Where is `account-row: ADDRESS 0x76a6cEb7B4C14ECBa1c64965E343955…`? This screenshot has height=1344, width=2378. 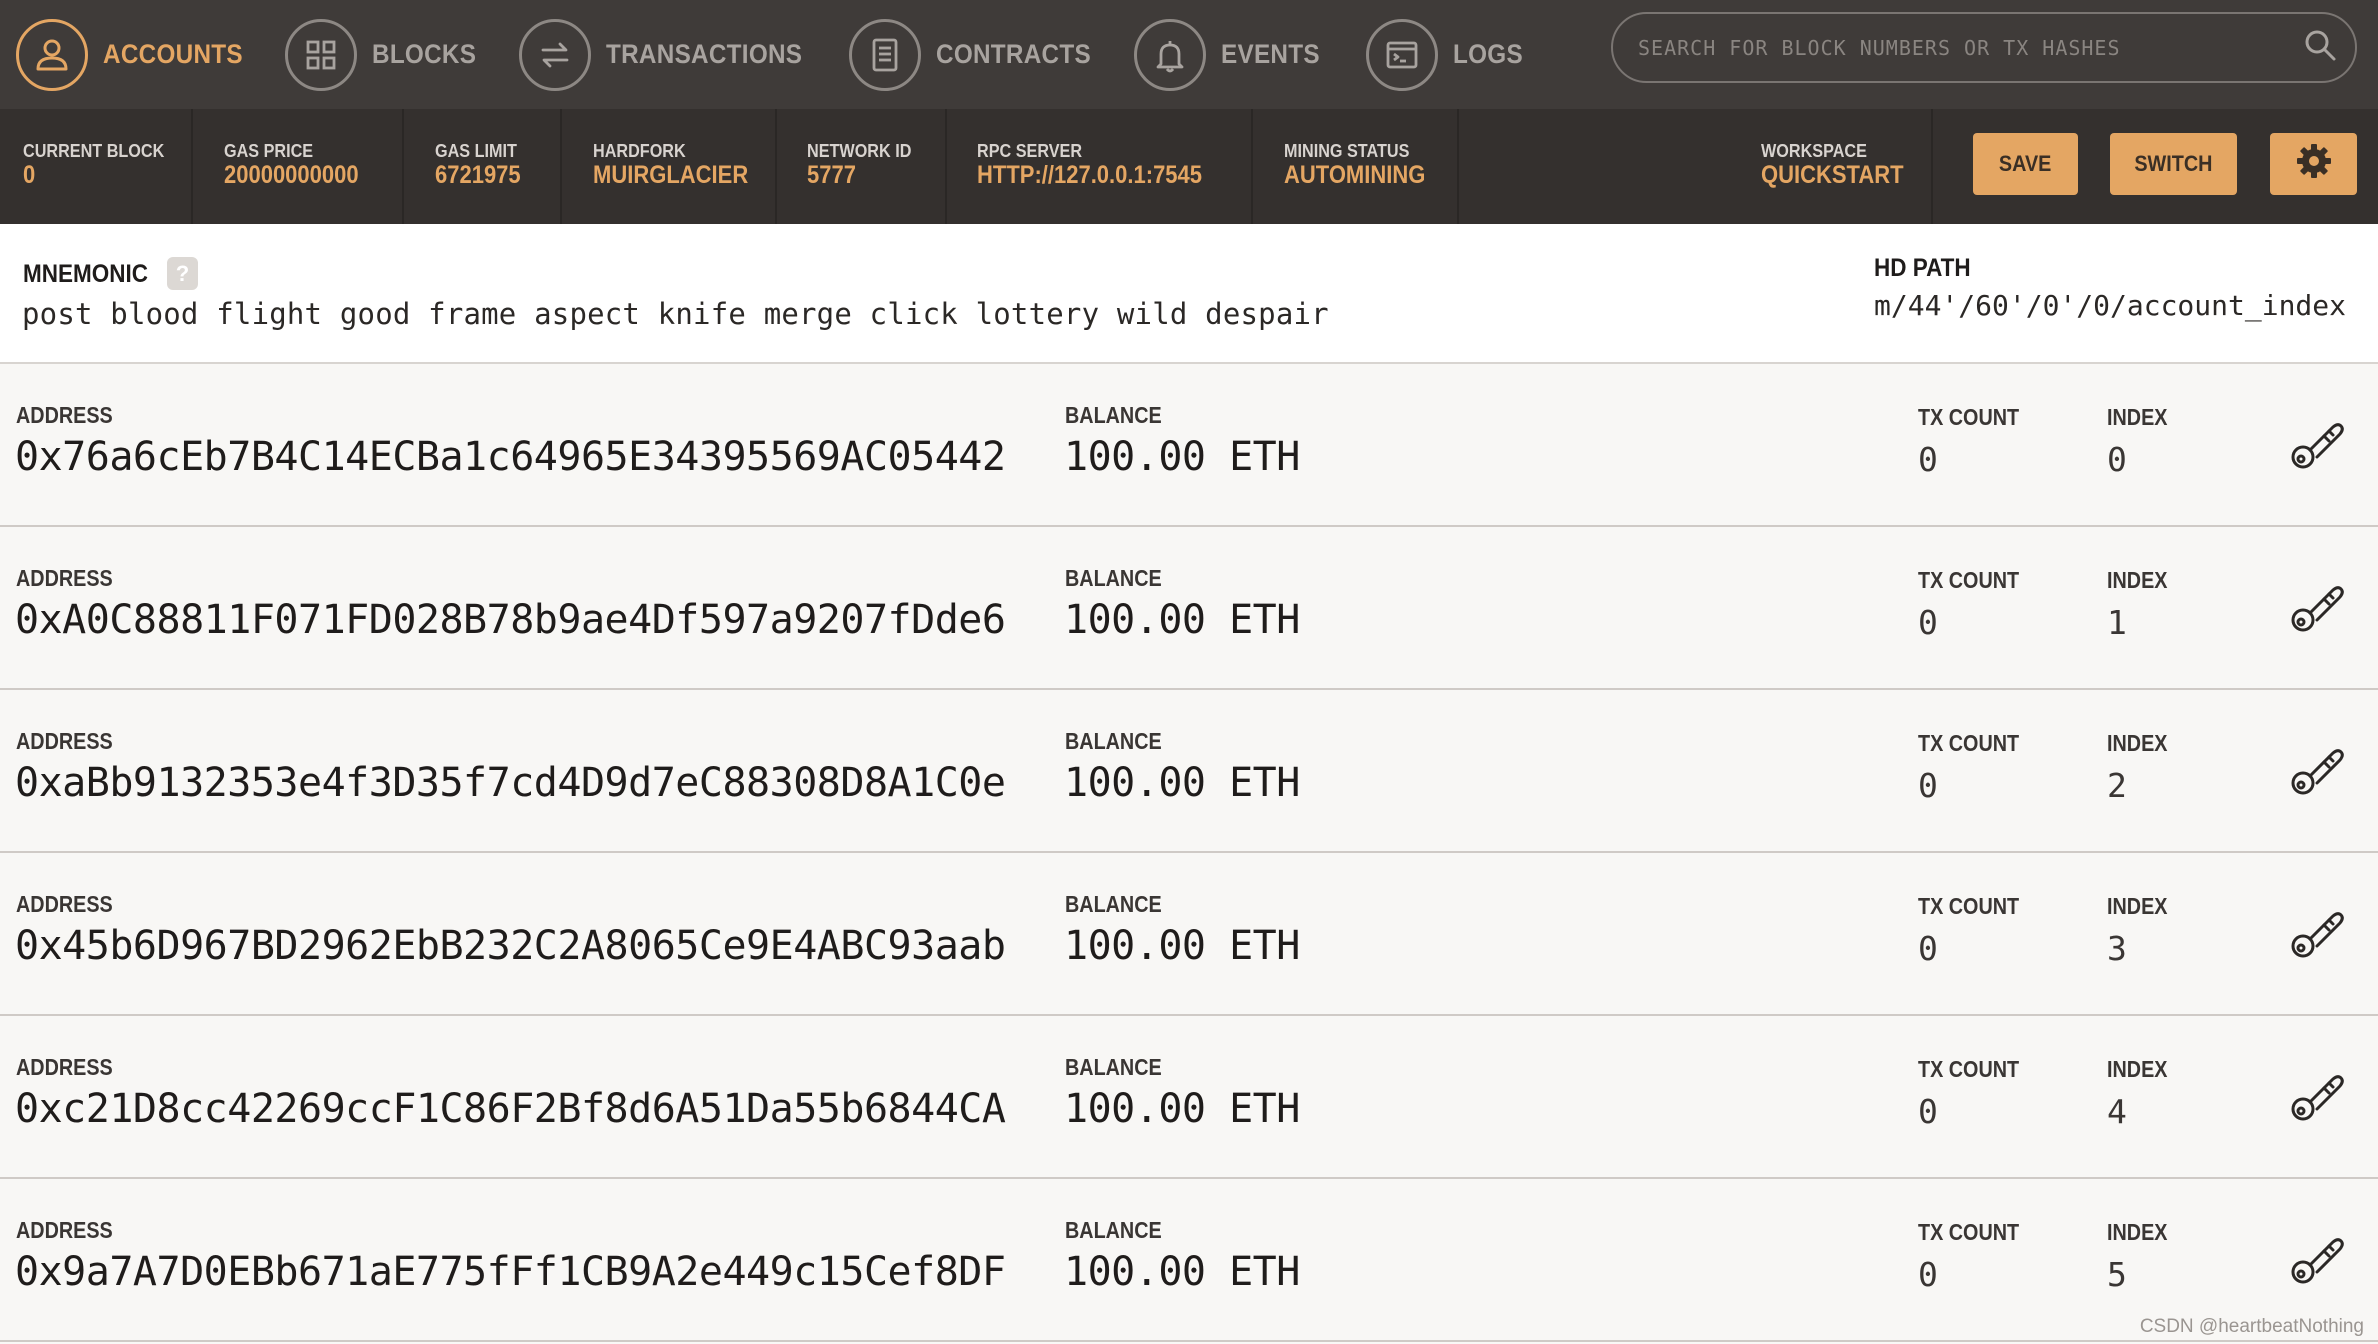
account-row: ADDRESS 0x76a6cEb7B4C14ECBa1c64965E343955… is located at coordinates (1189, 445).